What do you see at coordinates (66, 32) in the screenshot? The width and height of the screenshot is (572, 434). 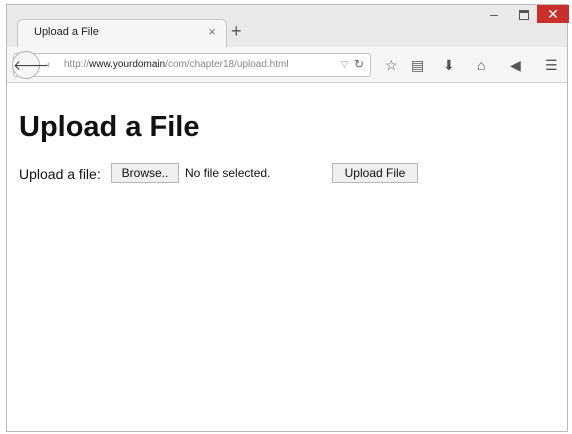 I see `tab-title: Upload a File` at bounding box center [66, 32].